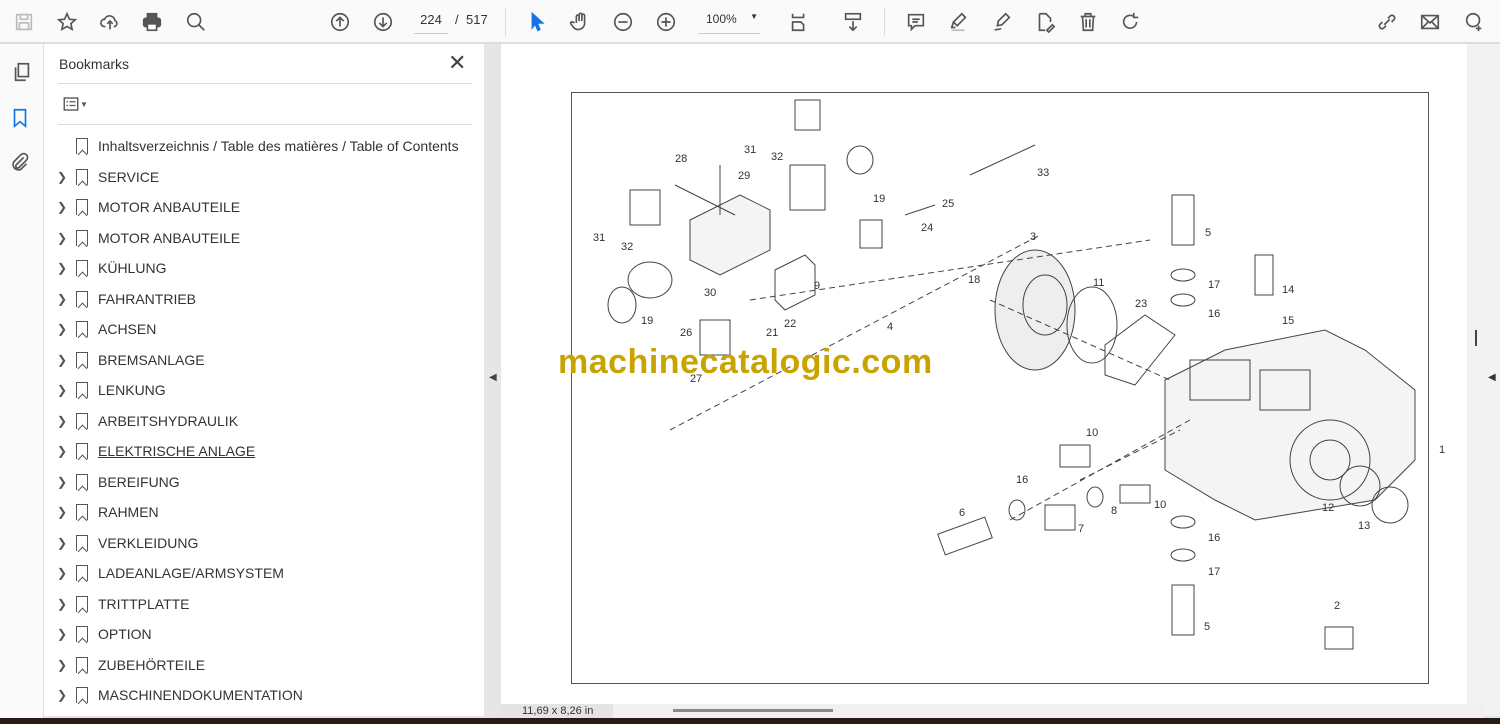 Image resolution: width=1500 pixels, height=724 pixels. Describe the element at coordinates (1131, 22) in the screenshot. I see `rotate-icon` at that location.